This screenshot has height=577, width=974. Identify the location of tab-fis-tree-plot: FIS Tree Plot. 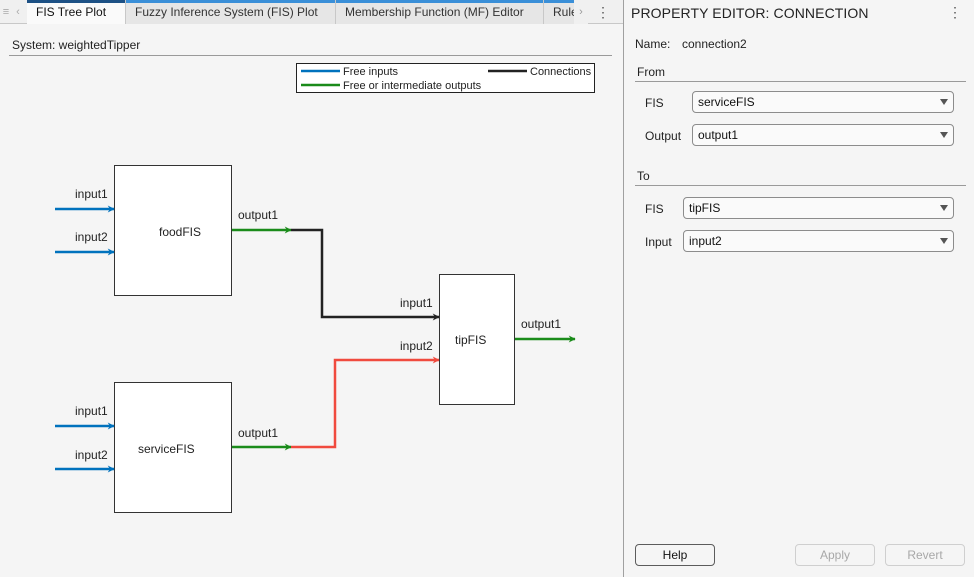
(76, 12).